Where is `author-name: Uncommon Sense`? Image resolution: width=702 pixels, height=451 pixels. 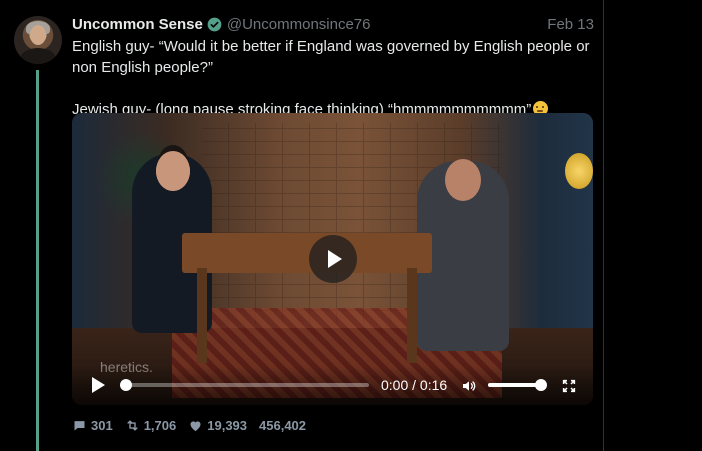 author-name: Uncommon Sense is located at coordinates (137, 24).